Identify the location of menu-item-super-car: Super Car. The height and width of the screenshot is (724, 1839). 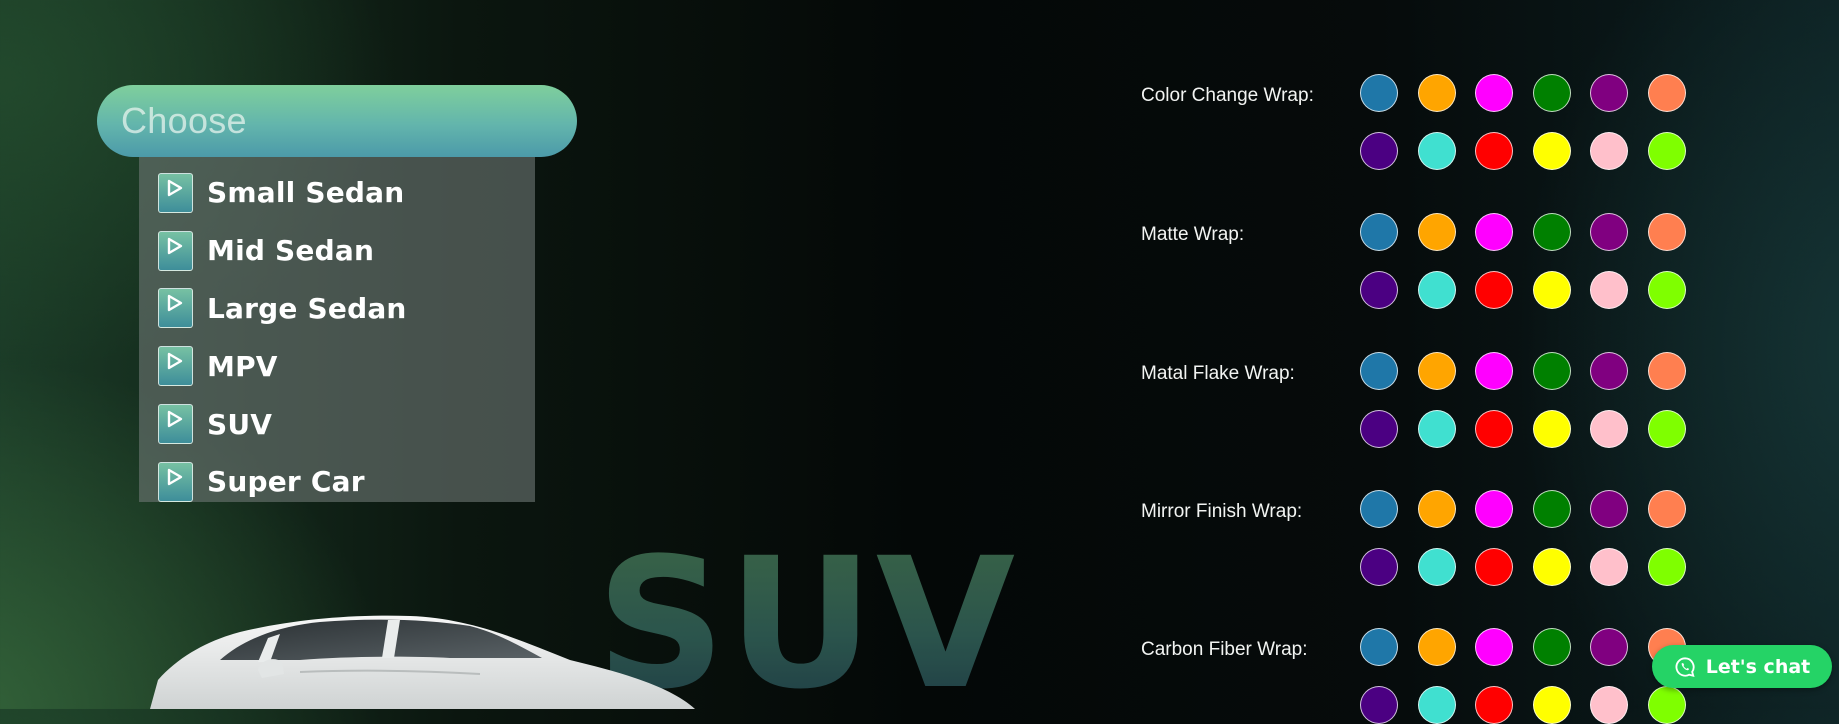
(337, 482).